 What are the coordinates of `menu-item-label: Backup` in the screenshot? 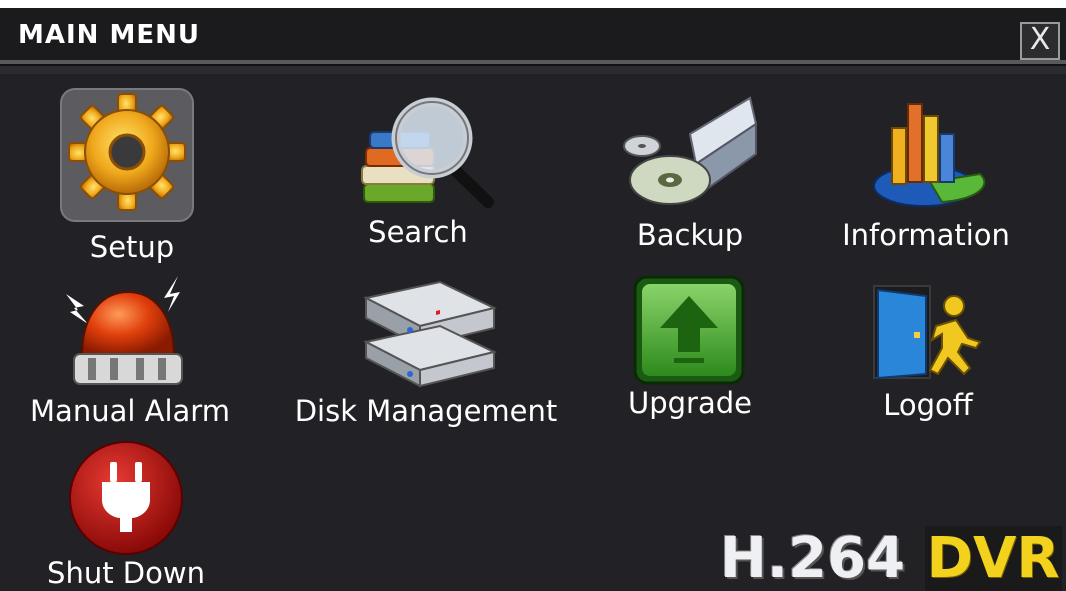 It's located at (690, 235).